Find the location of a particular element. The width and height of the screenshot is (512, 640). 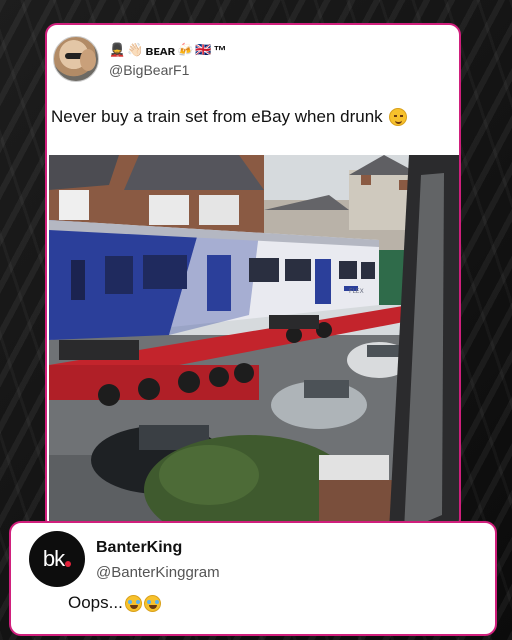

guard-emoji: 💂 is located at coordinates (117, 50).